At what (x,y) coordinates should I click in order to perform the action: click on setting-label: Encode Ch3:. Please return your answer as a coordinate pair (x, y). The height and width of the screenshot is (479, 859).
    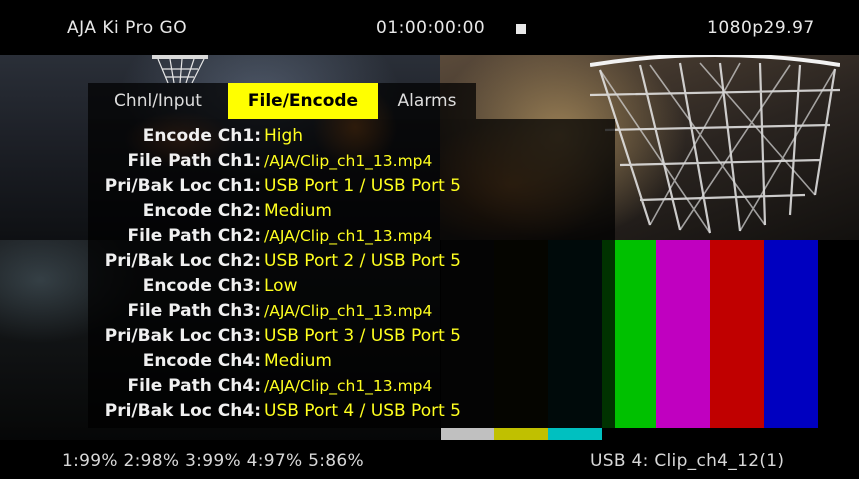
    Looking at the image, I should click on (201, 286).